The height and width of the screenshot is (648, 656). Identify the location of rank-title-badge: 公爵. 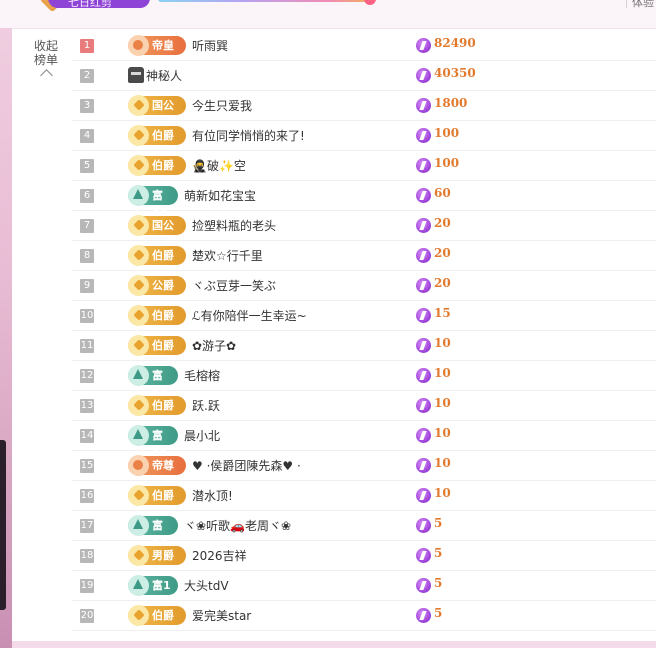
(157, 285).